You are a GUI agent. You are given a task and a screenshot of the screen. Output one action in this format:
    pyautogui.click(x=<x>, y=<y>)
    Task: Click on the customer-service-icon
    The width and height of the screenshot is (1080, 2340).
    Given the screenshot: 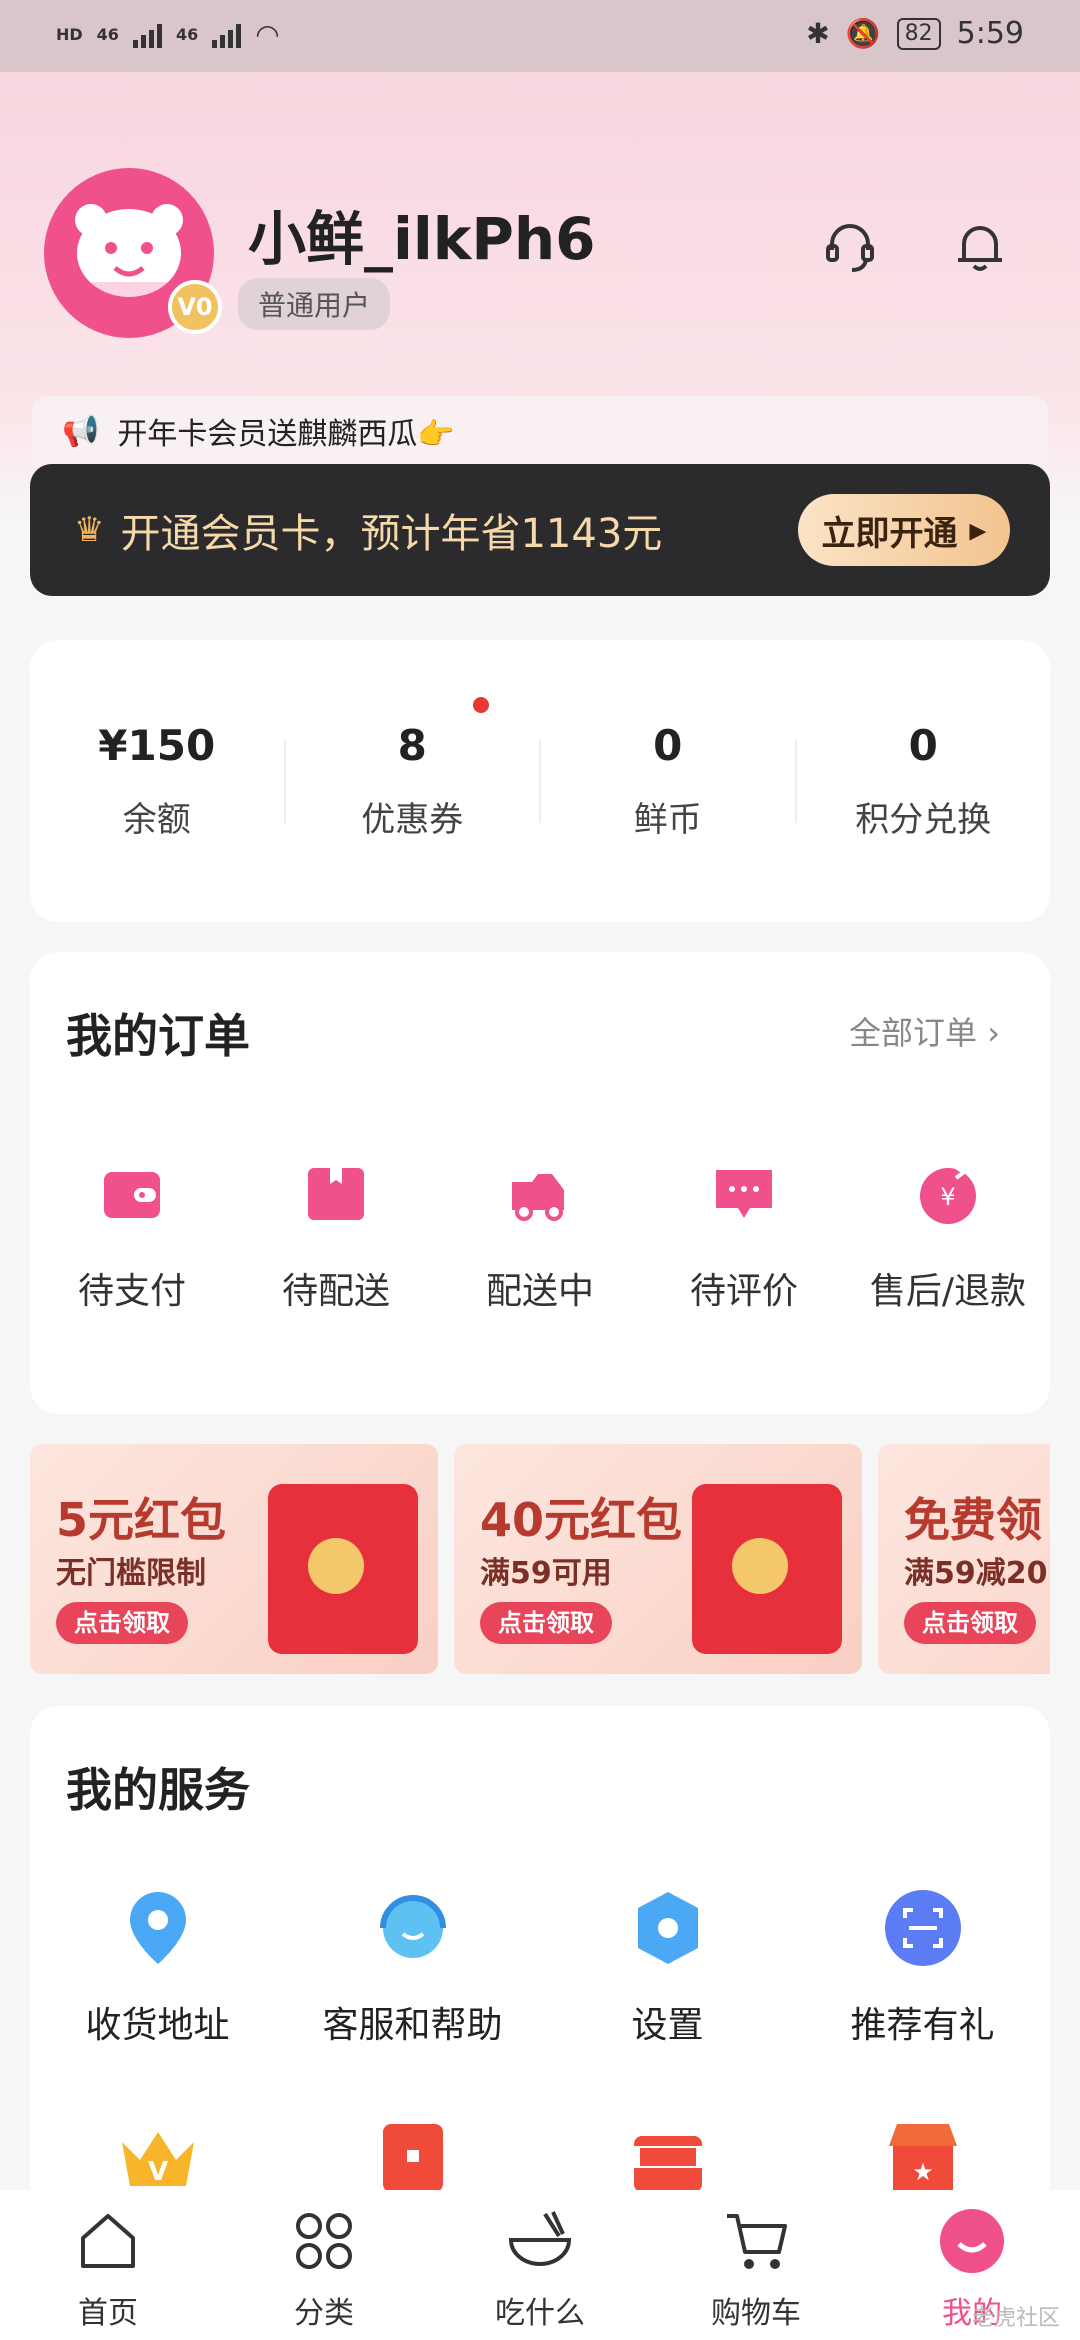 What is the action you would take?
    pyautogui.click(x=850, y=246)
    